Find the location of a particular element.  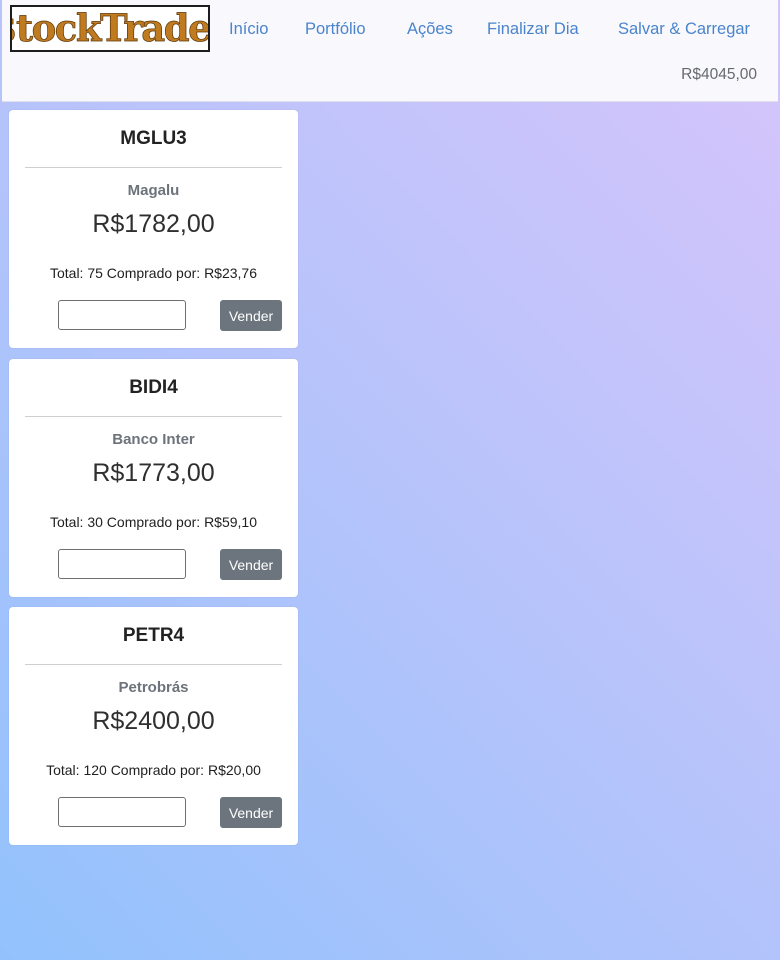

nav-link-acoes: Ações is located at coordinates (430, 29).